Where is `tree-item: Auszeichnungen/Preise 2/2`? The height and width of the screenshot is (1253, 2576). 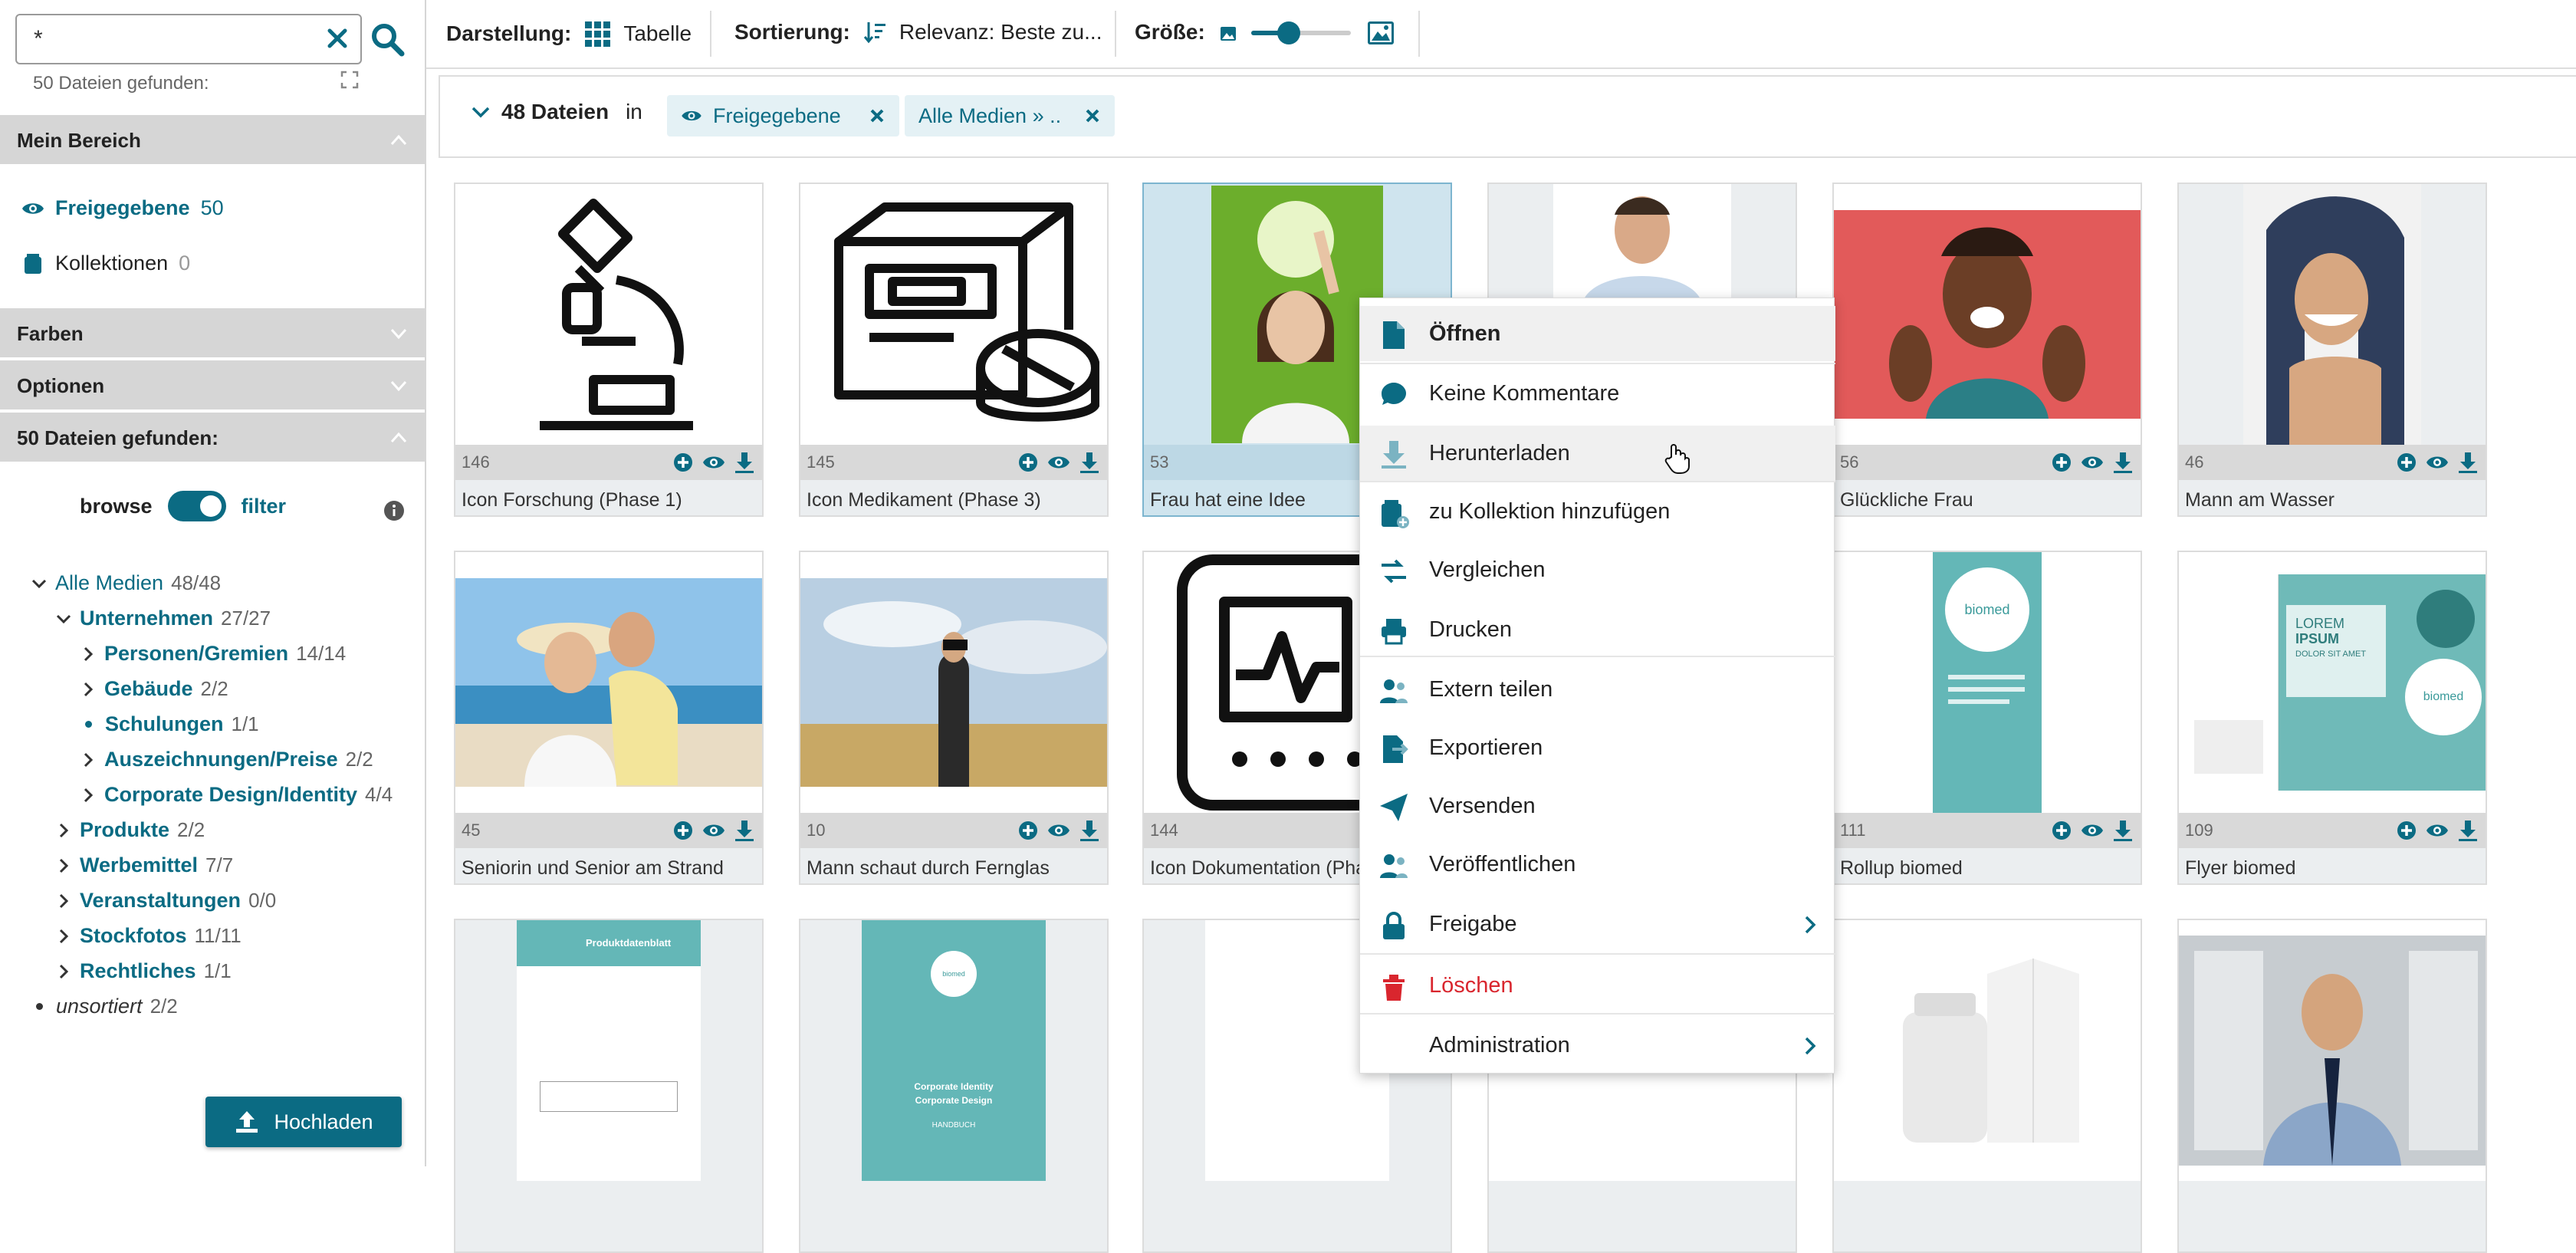
tree-item: Auszeichnungen/Preise 2/2 is located at coordinates (227, 759).